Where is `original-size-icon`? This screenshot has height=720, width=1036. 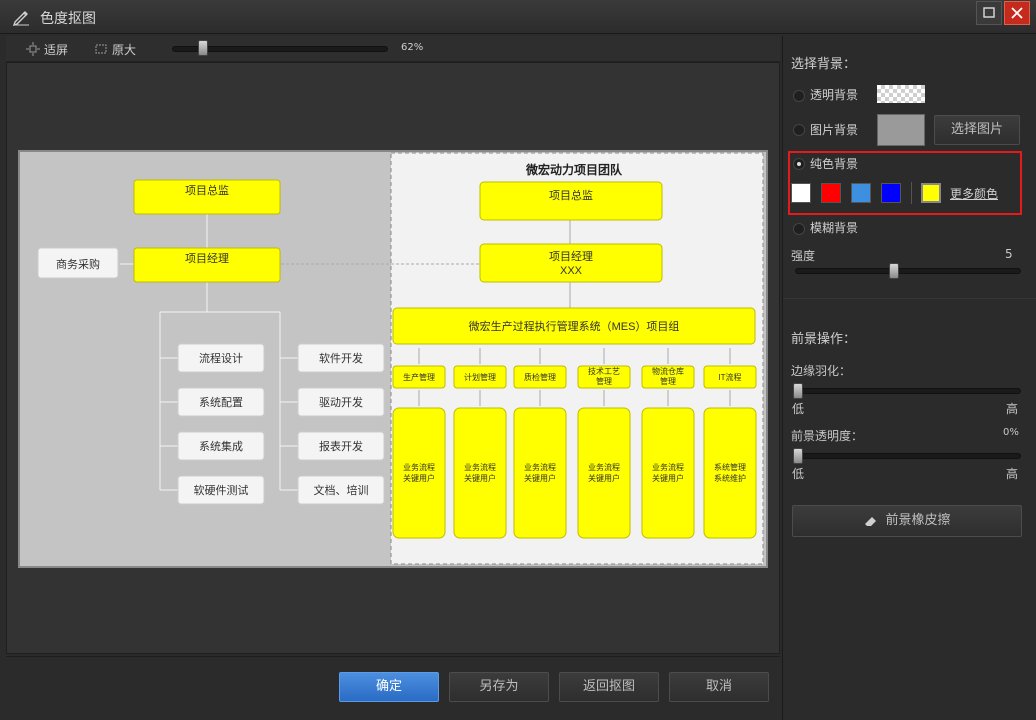 original-size-icon is located at coordinates (101, 49).